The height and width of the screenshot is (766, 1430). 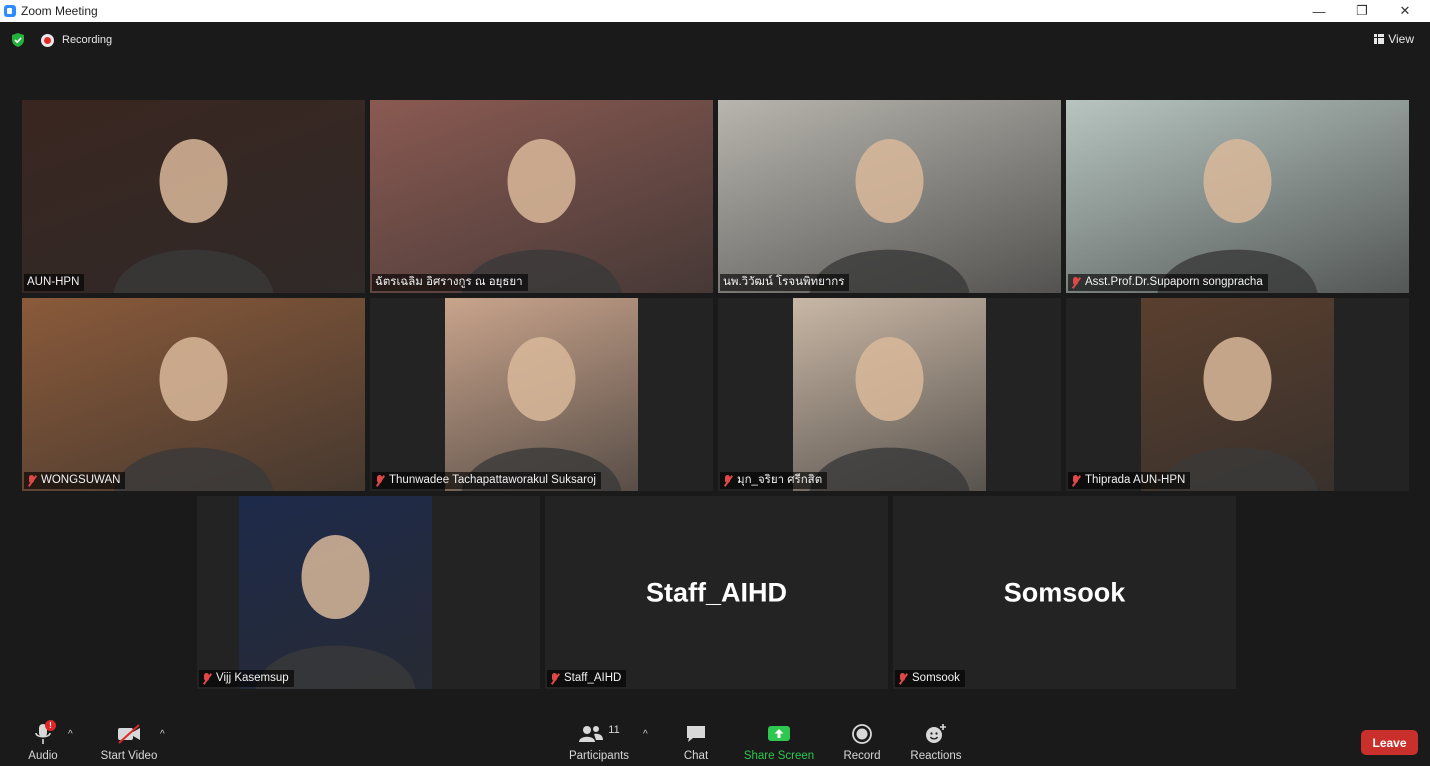 I want to click on participant-name: WONGSUWAN, so click(x=81, y=480).